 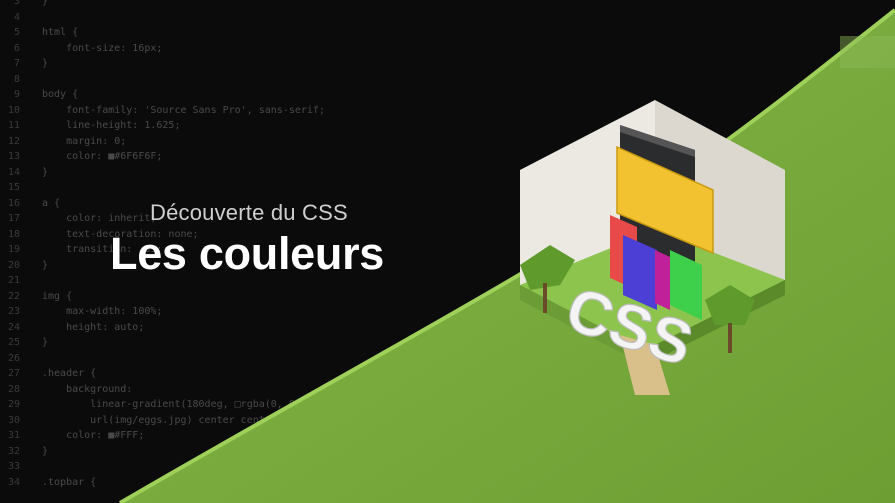 What do you see at coordinates (249, 212) in the screenshot?
I see `video-subtitle: Découverte du CSS` at bounding box center [249, 212].